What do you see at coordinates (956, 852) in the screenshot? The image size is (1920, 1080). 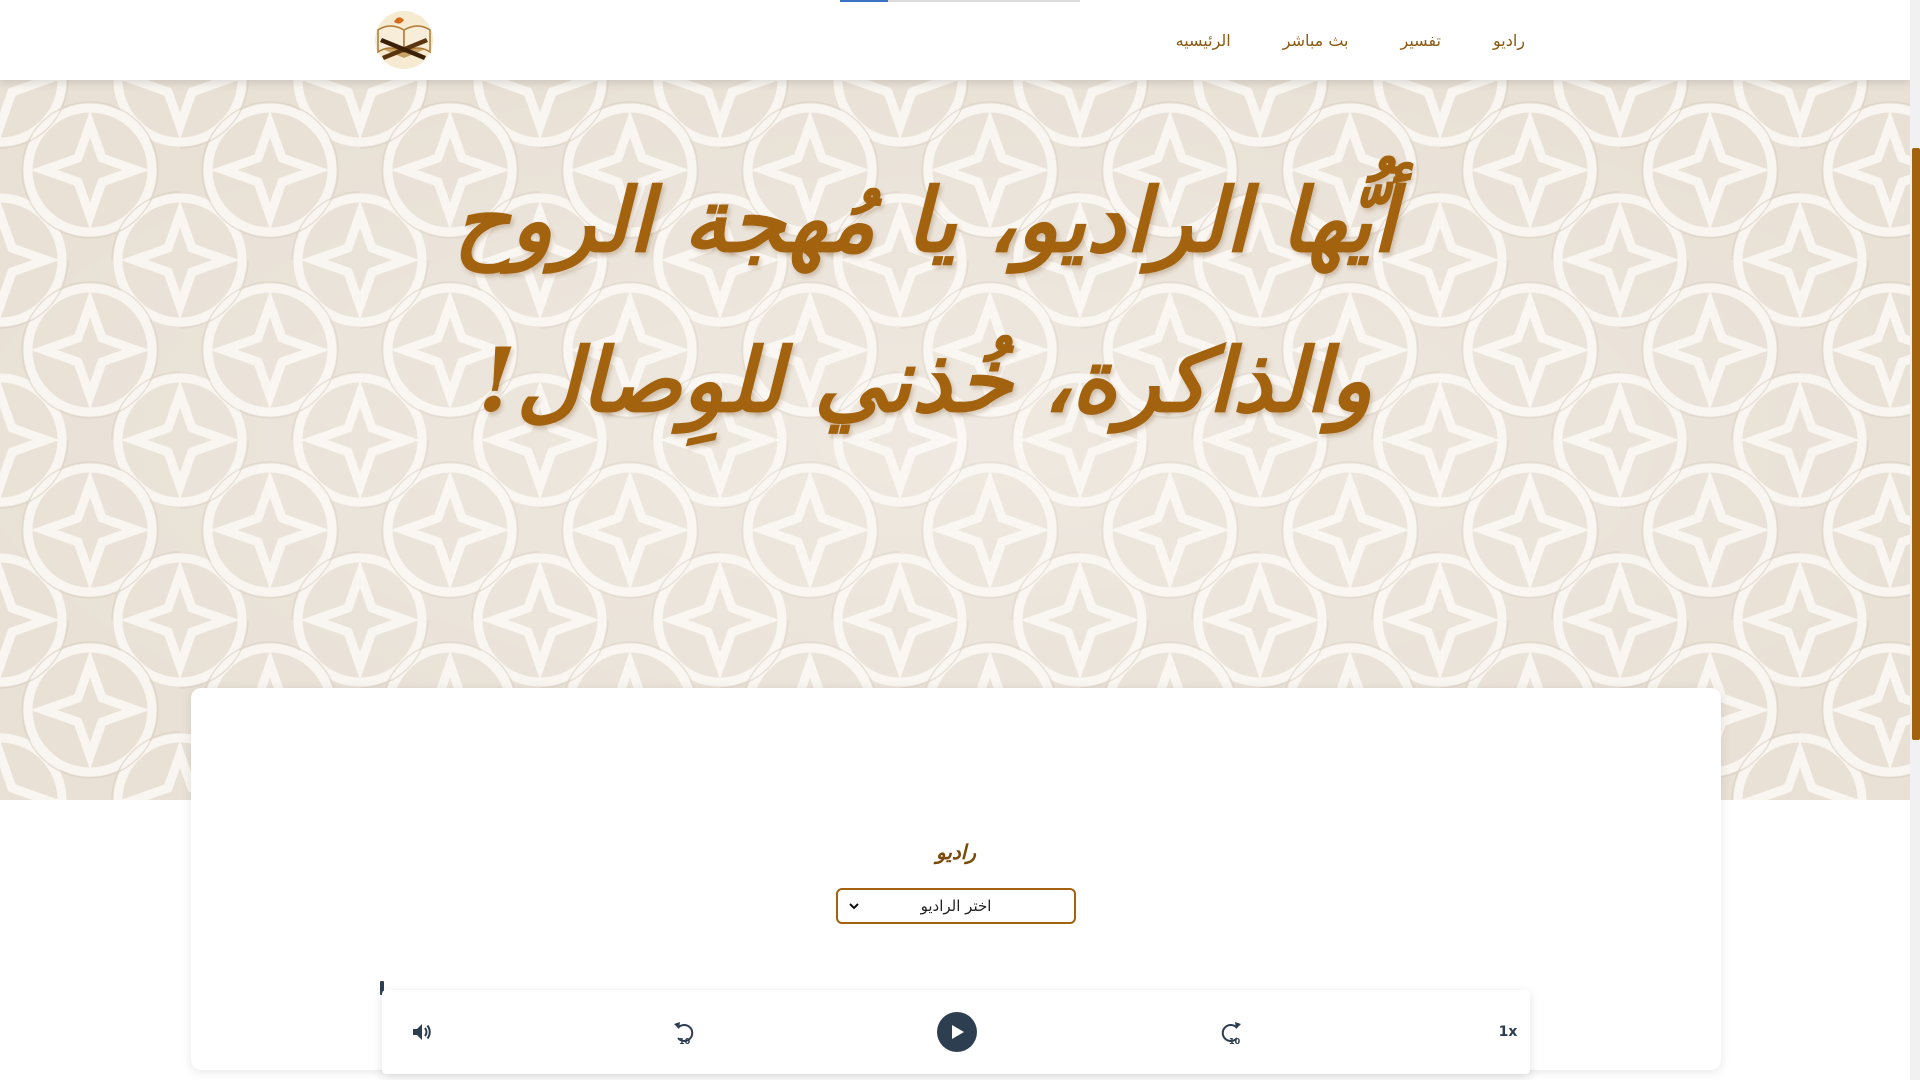 I see `radio-section-title: راديو` at bounding box center [956, 852].